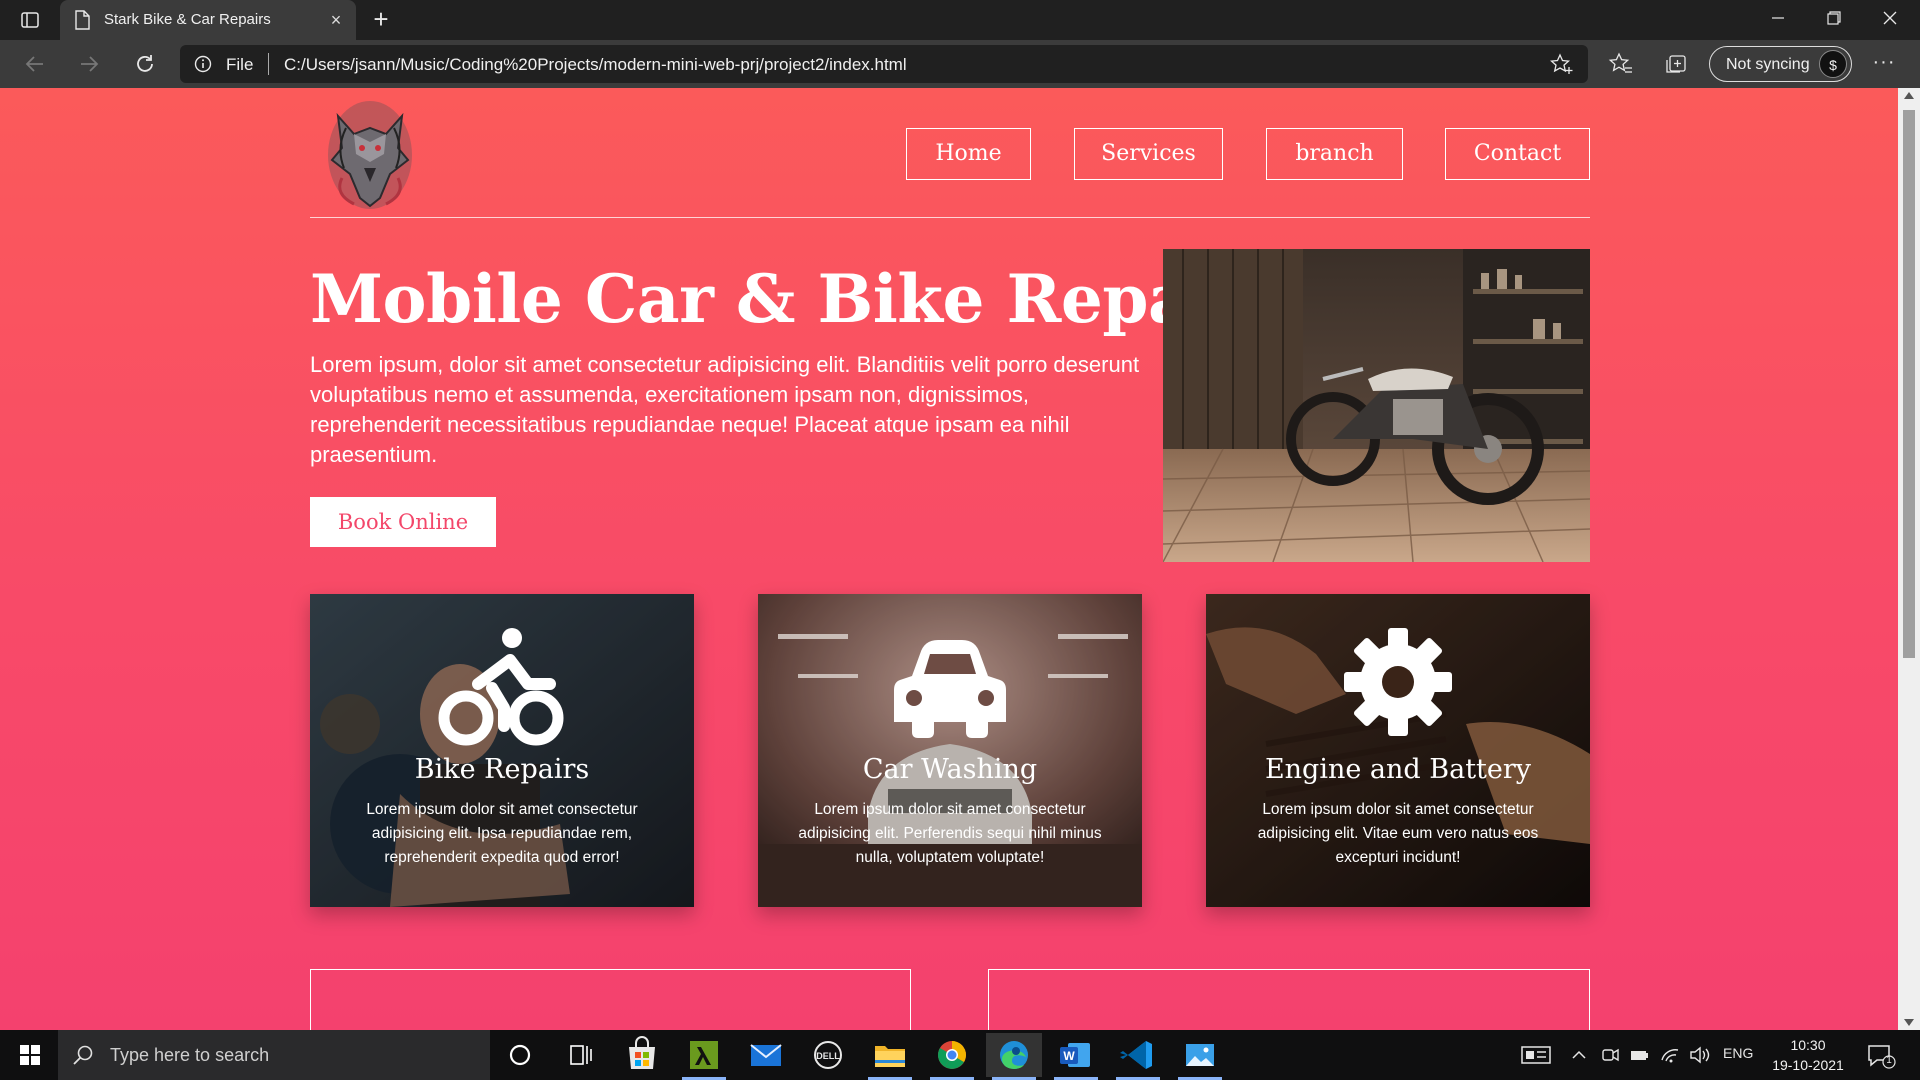  I want to click on car-icon, so click(950, 689).